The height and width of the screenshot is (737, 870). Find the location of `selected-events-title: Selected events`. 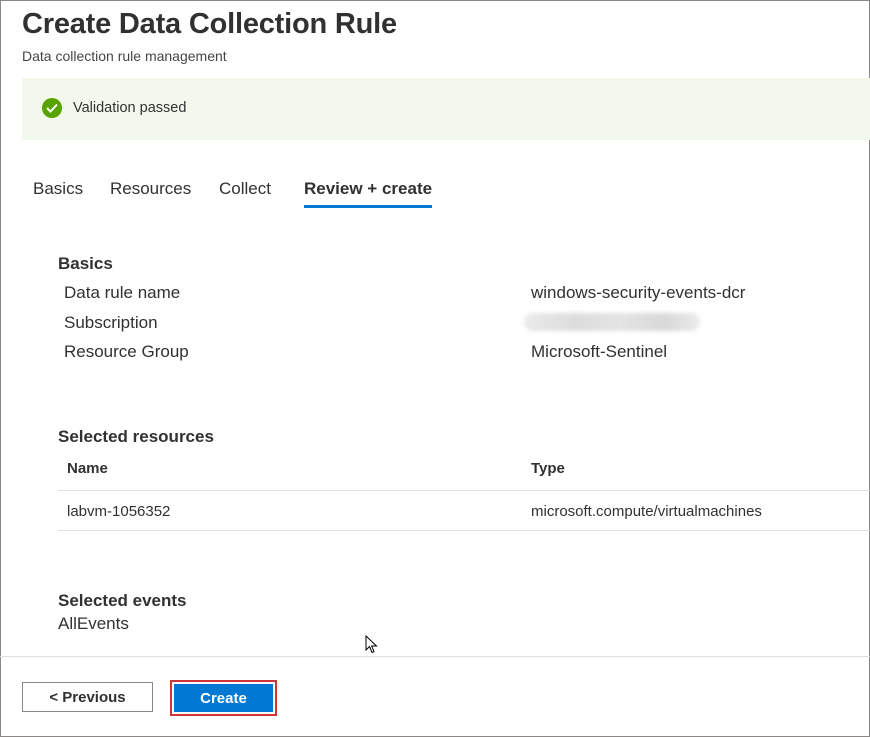

selected-events-title: Selected events is located at coordinates (122, 600).